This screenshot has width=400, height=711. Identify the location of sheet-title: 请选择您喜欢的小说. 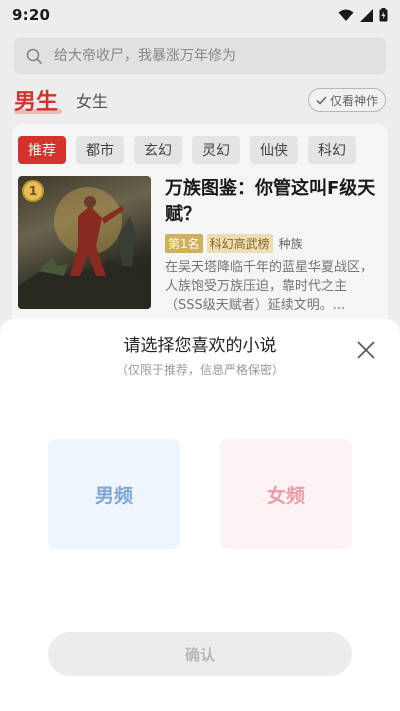
(200, 346).